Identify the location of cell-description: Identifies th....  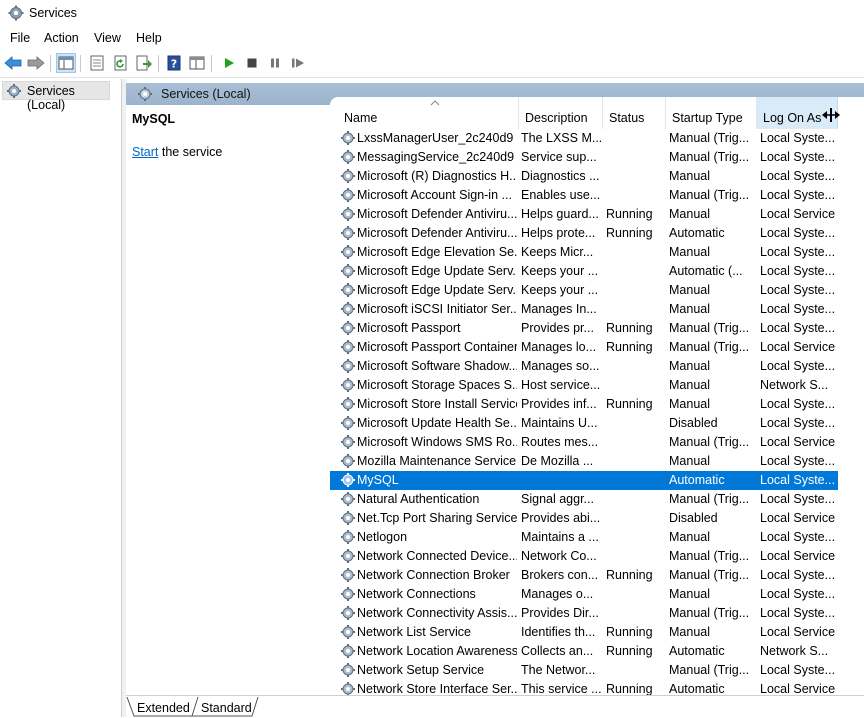
(558, 632).